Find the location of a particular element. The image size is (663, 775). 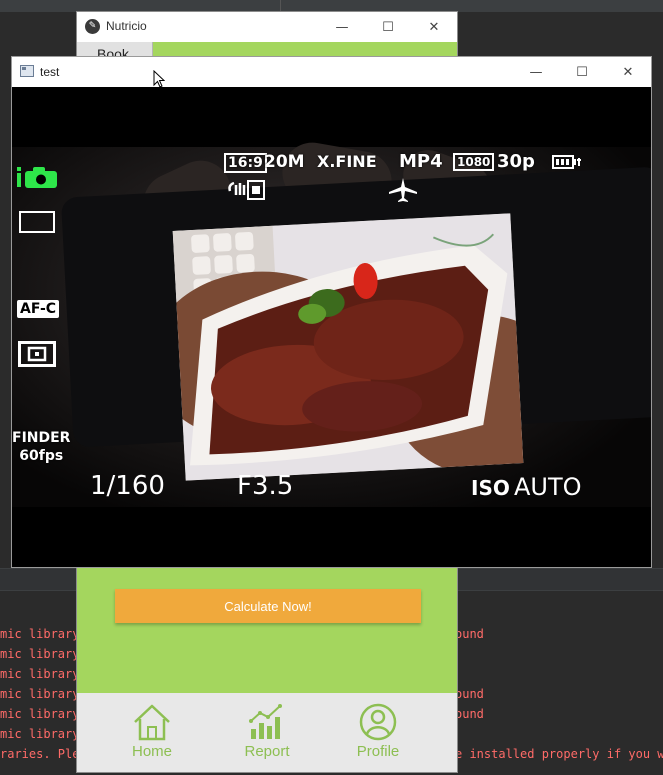

airplane-mode-icon is located at coordinates (403, 190).